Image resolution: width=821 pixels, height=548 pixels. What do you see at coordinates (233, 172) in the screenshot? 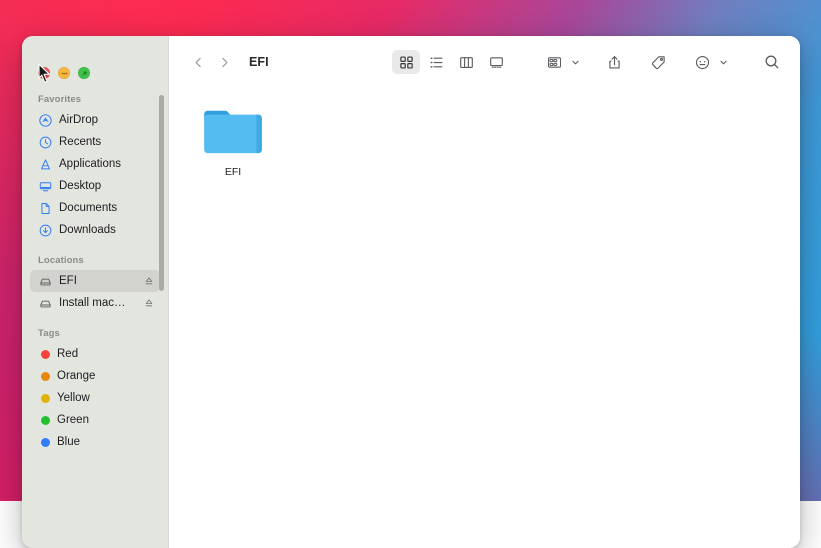
I see `file-label: EFI` at bounding box center [233, 172].